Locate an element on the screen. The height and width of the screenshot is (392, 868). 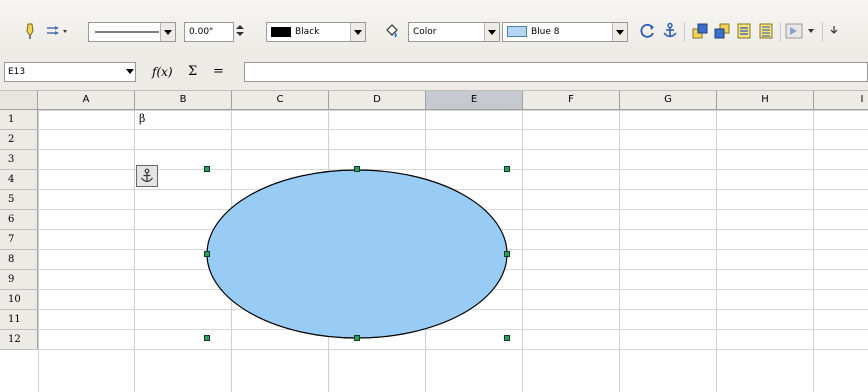
line-icon is located at coordinates (30, 31).